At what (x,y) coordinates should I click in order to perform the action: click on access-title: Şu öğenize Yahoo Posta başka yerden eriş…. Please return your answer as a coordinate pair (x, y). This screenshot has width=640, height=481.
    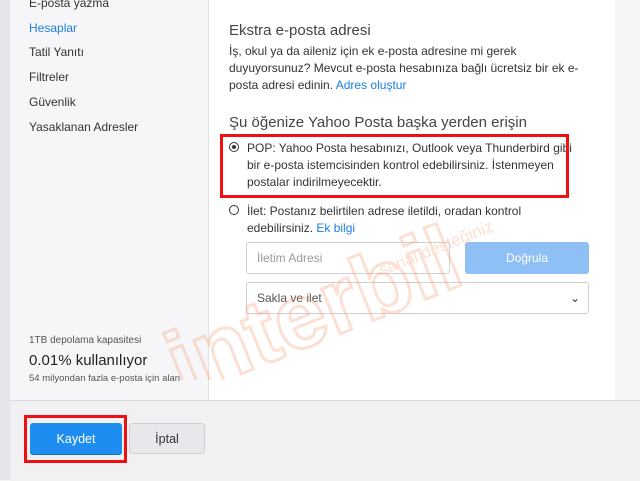
    Looking at the image, I should click on (378, 122).